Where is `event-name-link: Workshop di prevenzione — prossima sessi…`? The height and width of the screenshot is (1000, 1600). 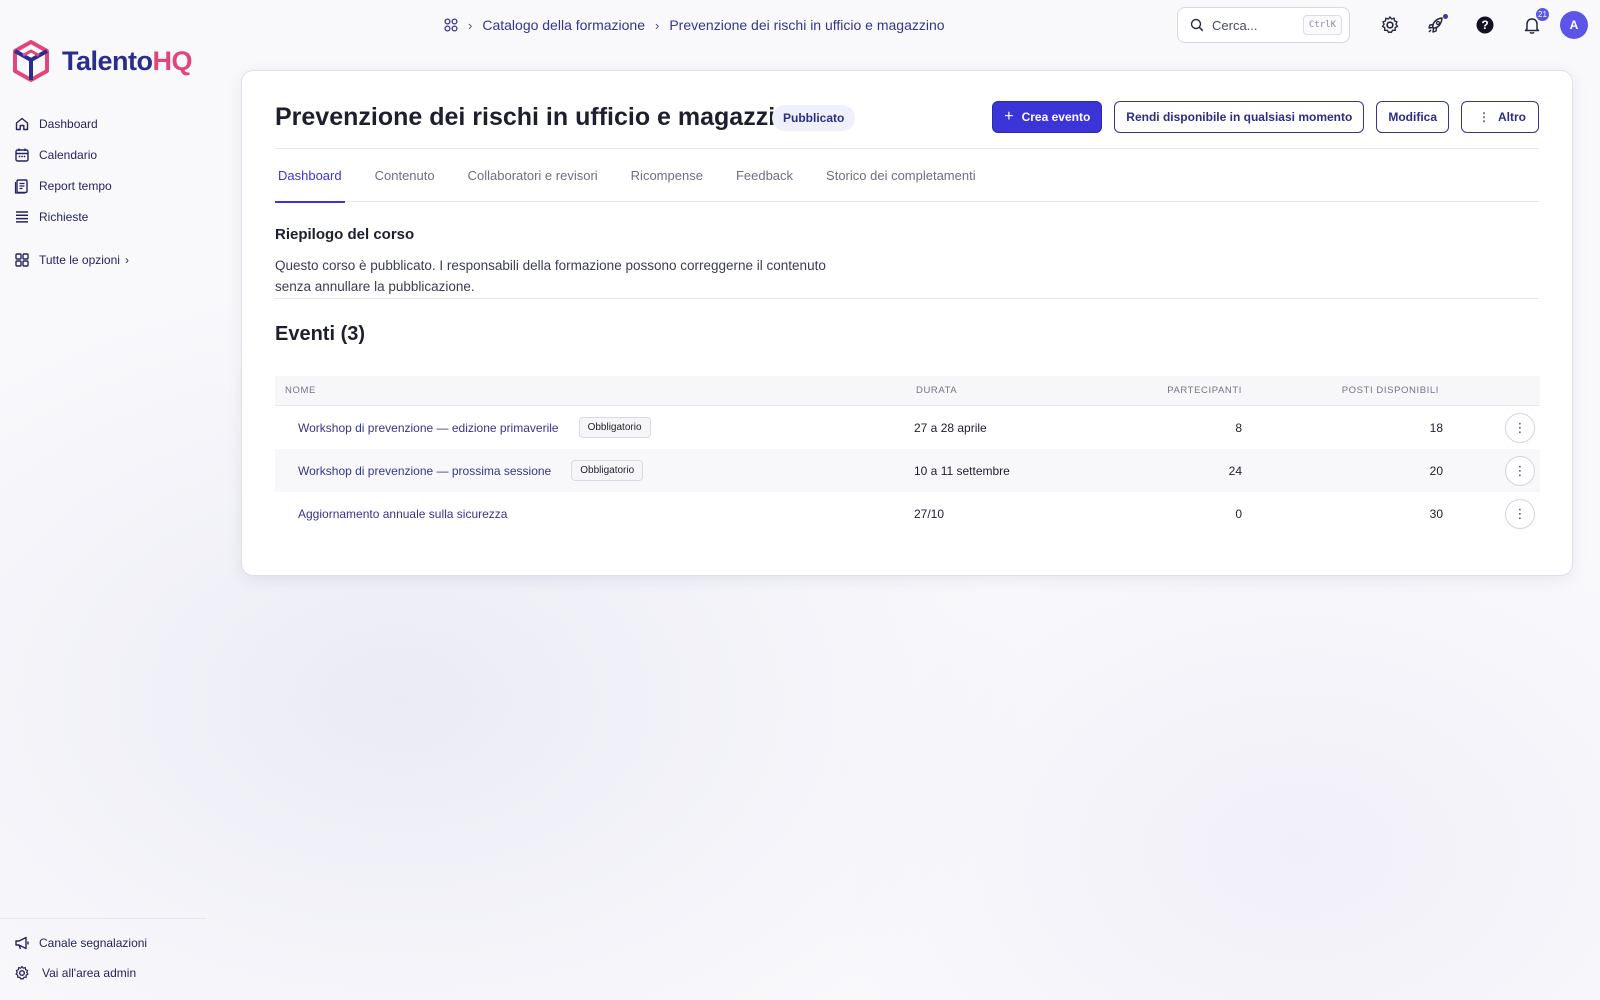
event-name-link: Workshop di prevenzione — prossima sessi… is located at coordinates (424, 471).